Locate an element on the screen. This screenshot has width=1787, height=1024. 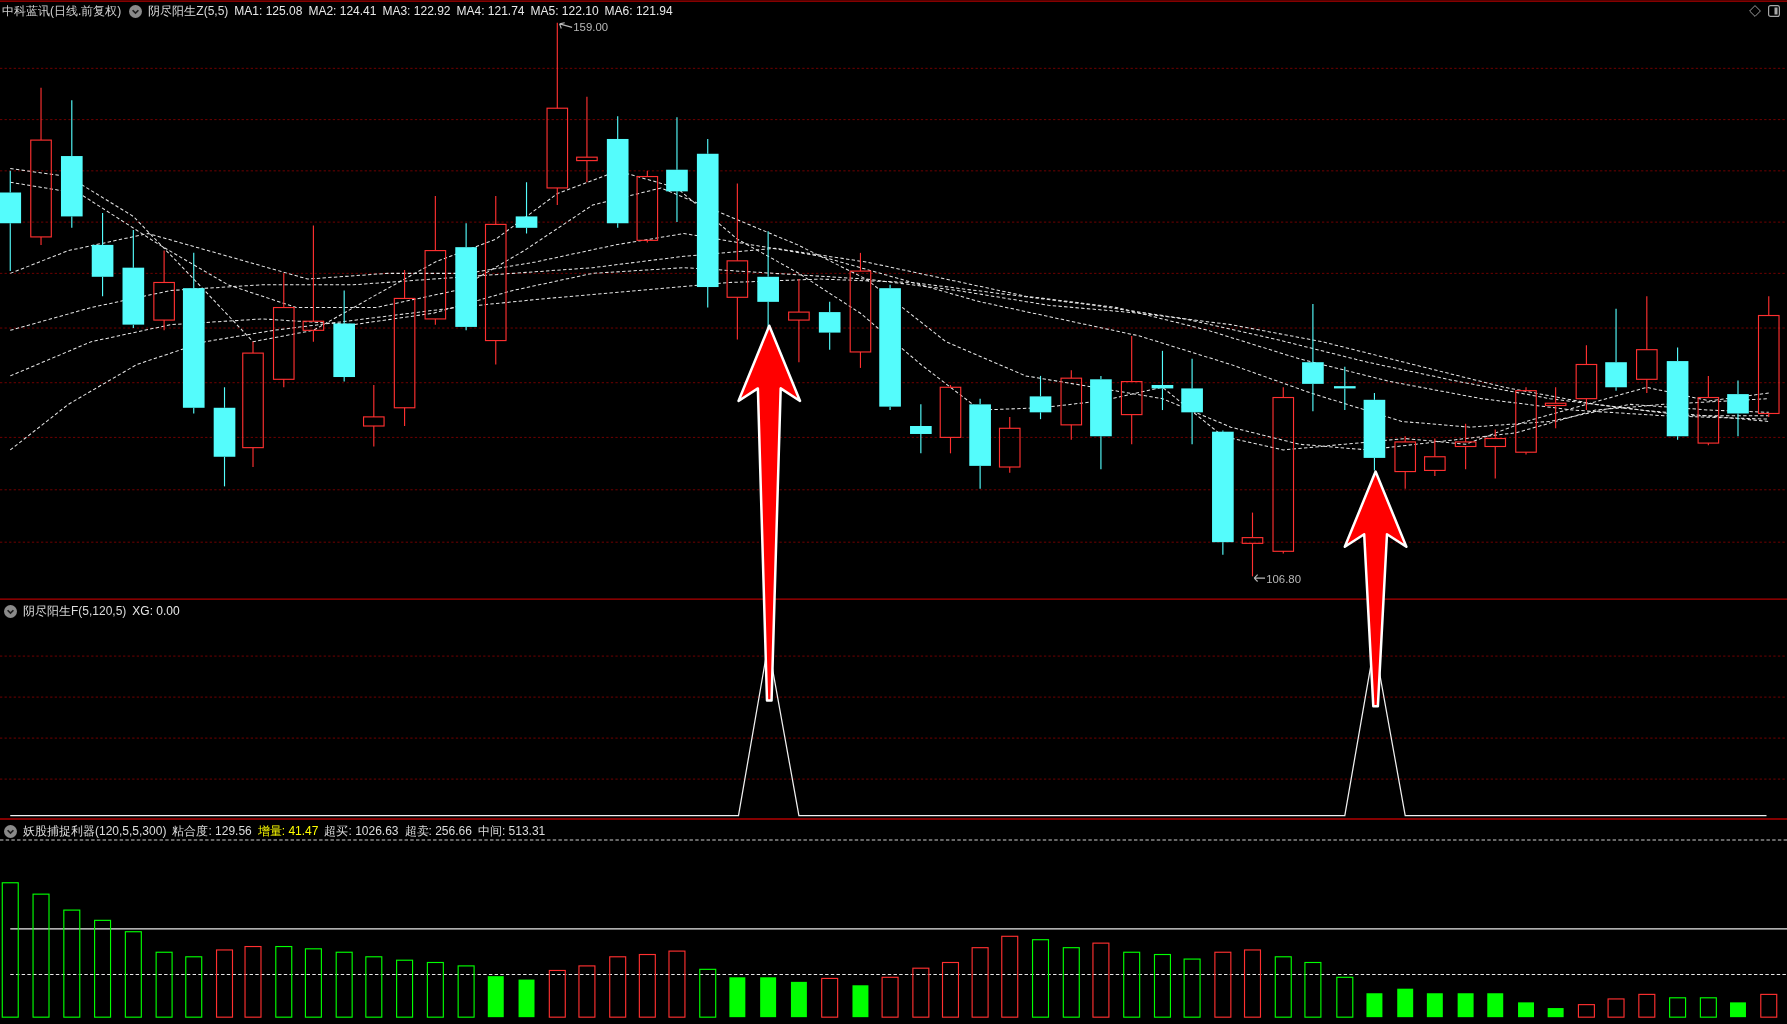
indicator-name: 阴尽阳生Z(5,5) is located at coordinates (188, 11).